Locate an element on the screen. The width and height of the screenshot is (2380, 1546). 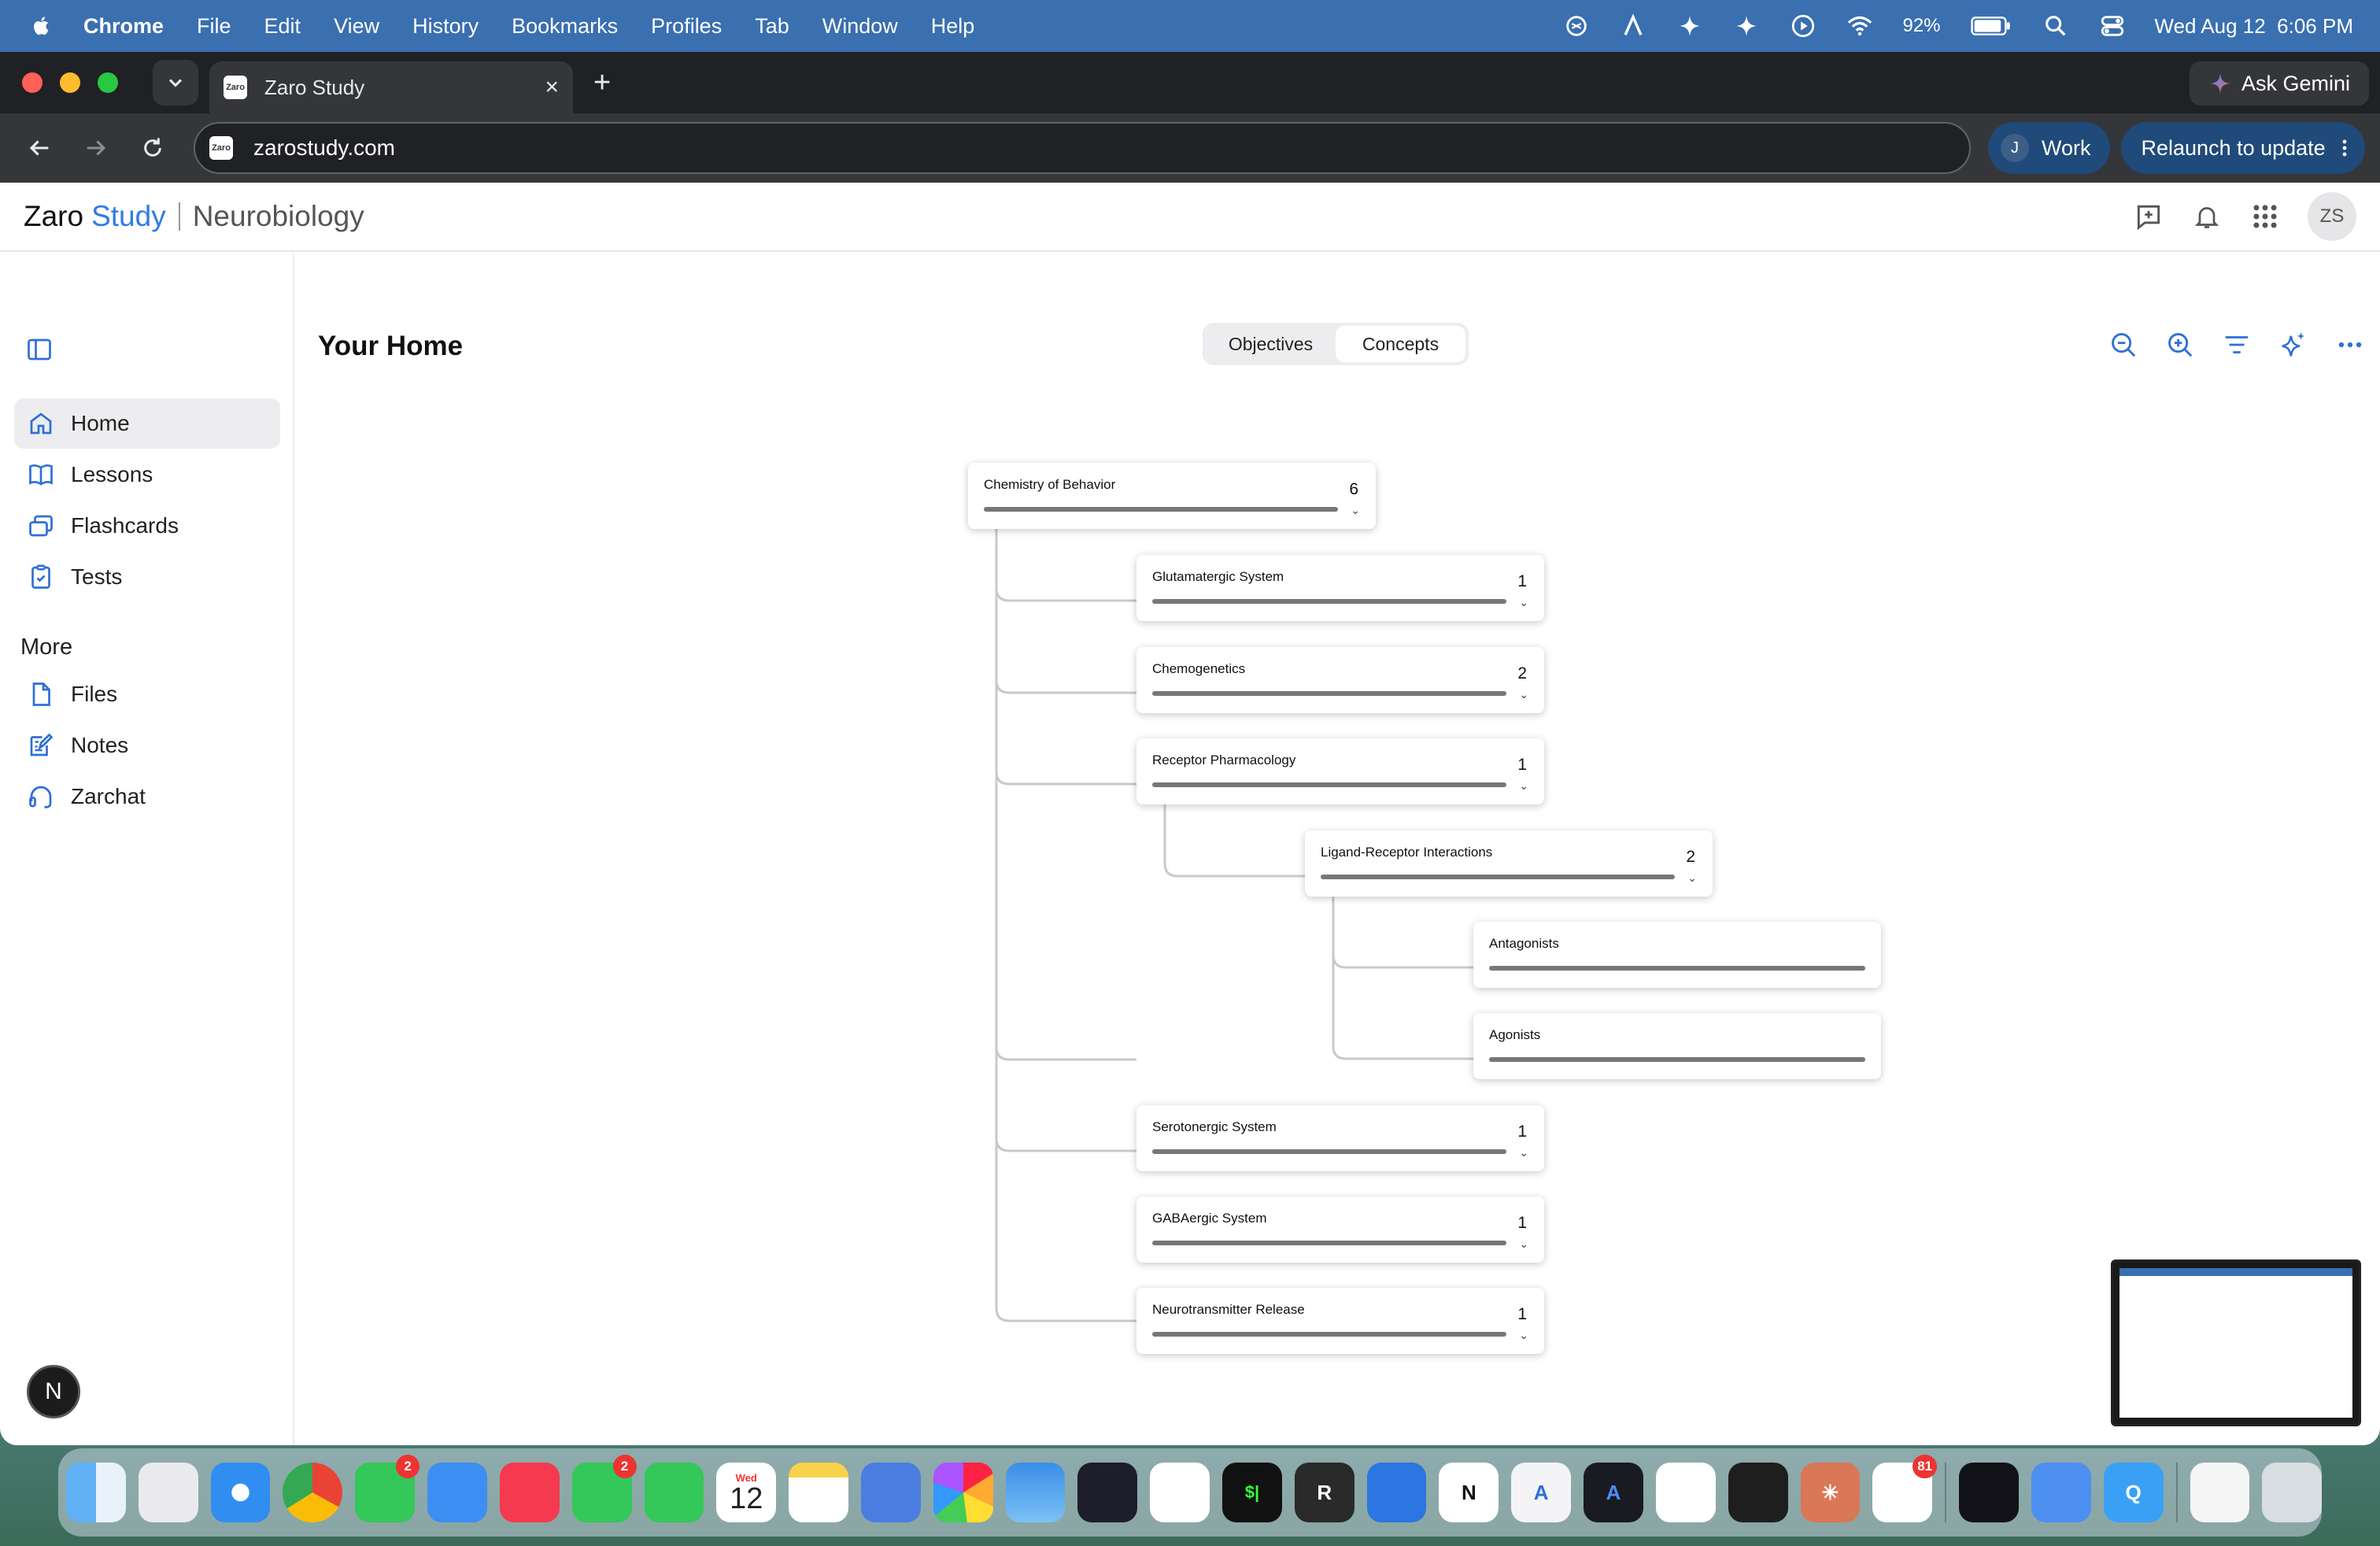
messages-icon: 2 is located at coordinates (387, 1488).